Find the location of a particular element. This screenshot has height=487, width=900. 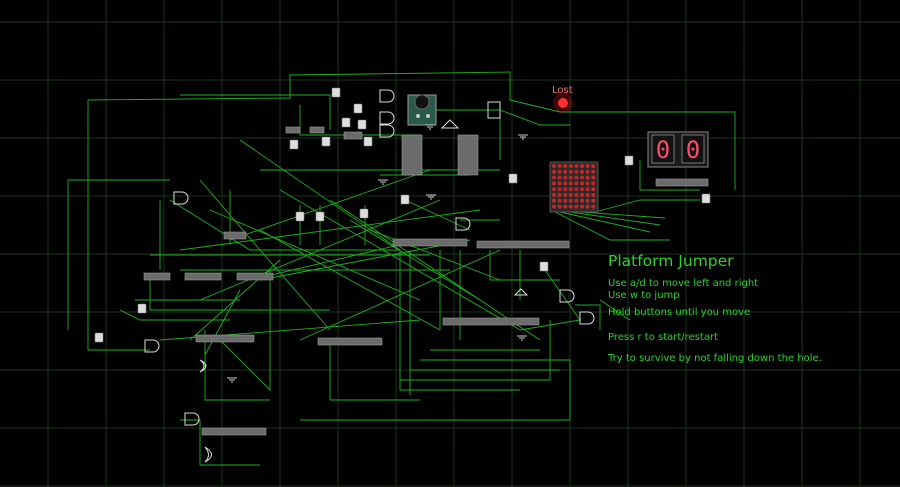

score-digit-ones: 0 is located at coordinates (693, 150).